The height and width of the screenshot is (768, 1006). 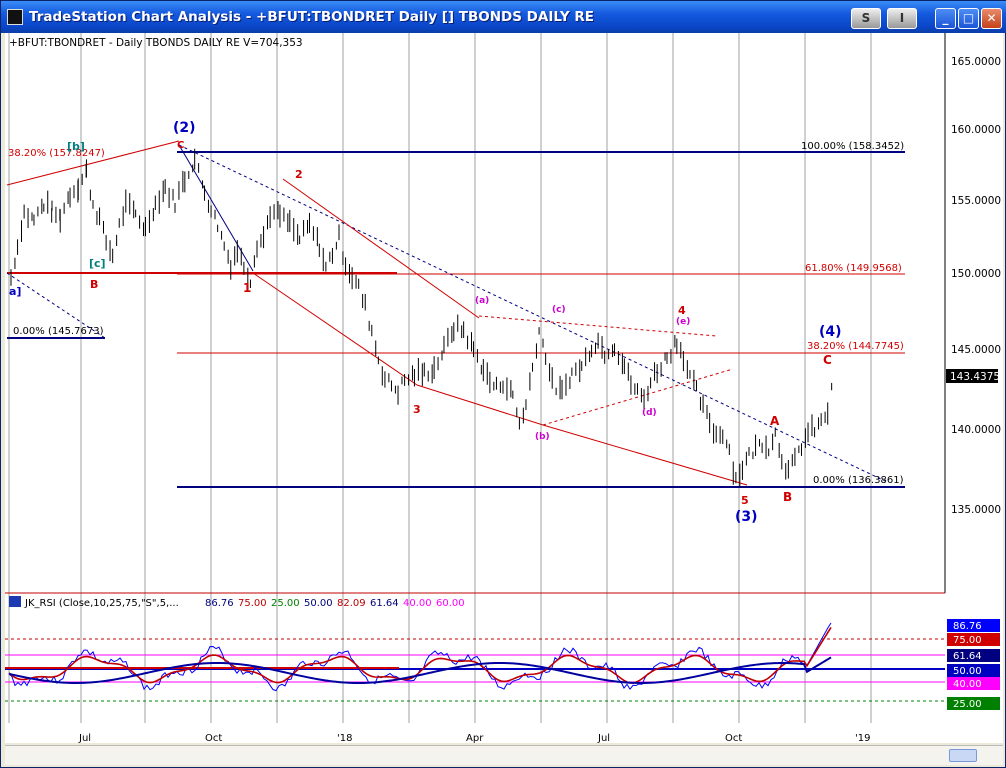 I want to click on fib-618-label: 61.80% (149.9568), so click(x=853, y=268).